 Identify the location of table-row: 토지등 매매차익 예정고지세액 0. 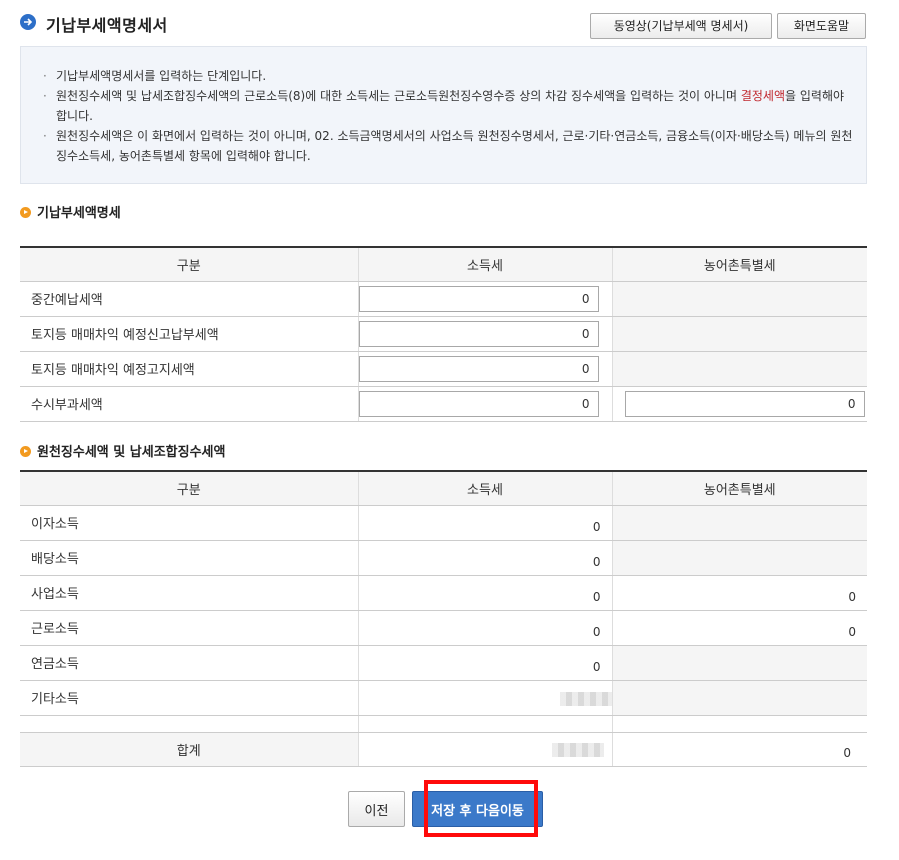
(443, 369).